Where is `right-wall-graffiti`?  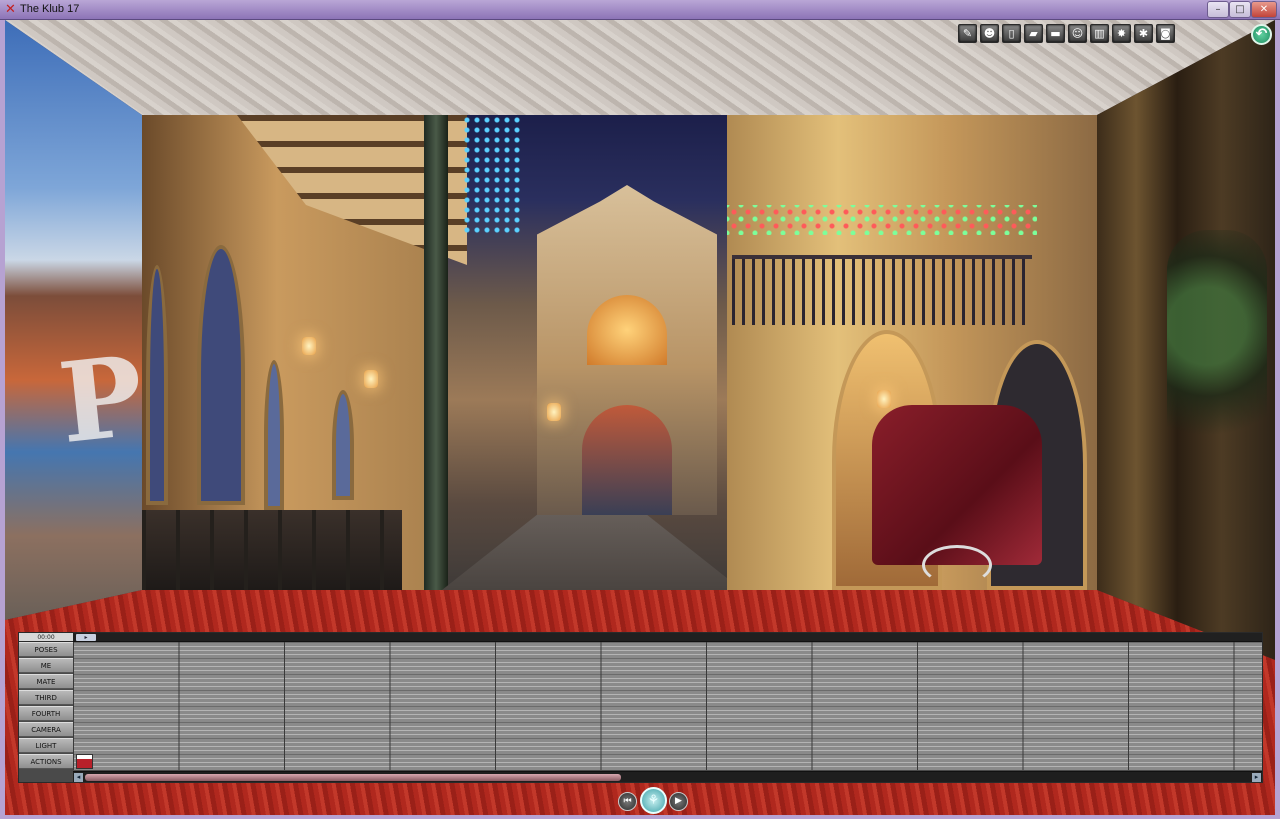
right-wall-graffiti is located at coordinates (1186, 340).